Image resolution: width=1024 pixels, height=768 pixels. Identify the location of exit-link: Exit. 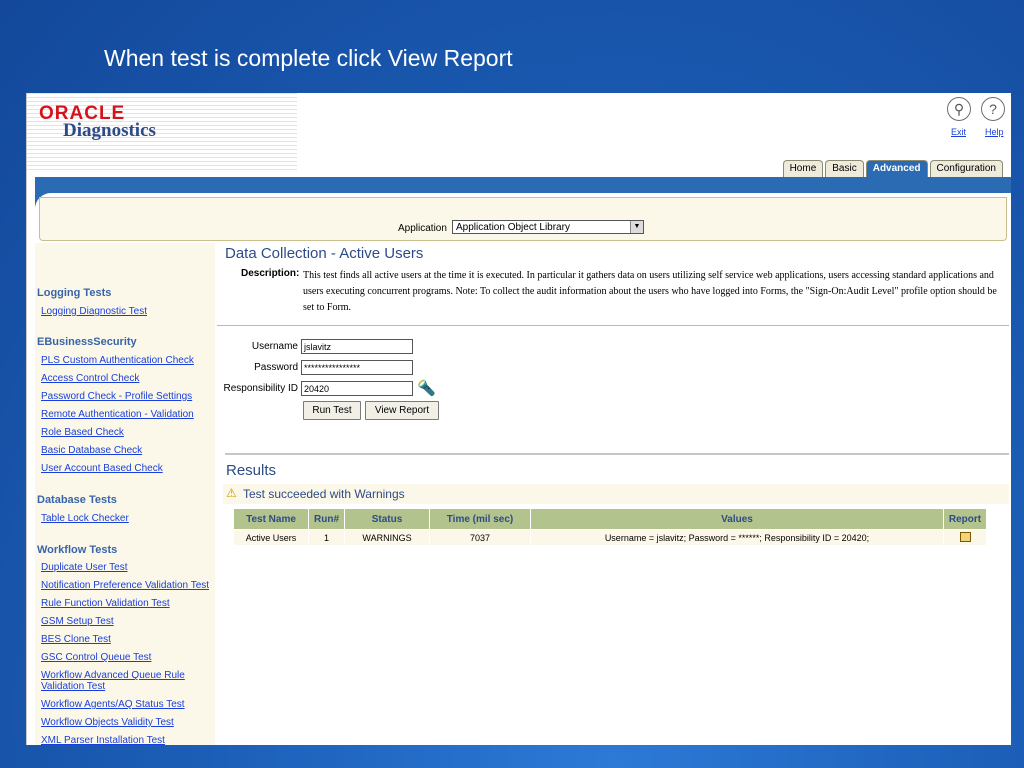
(958, 132).